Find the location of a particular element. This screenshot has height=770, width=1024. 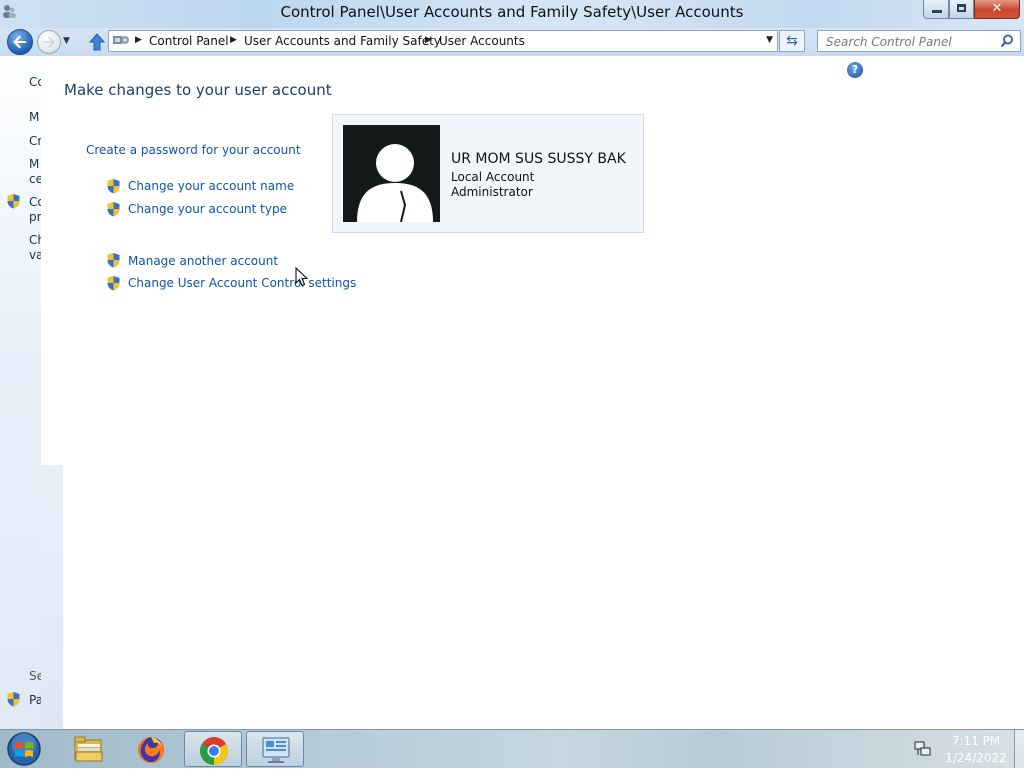

start-button is located at coordinates (24, 749).